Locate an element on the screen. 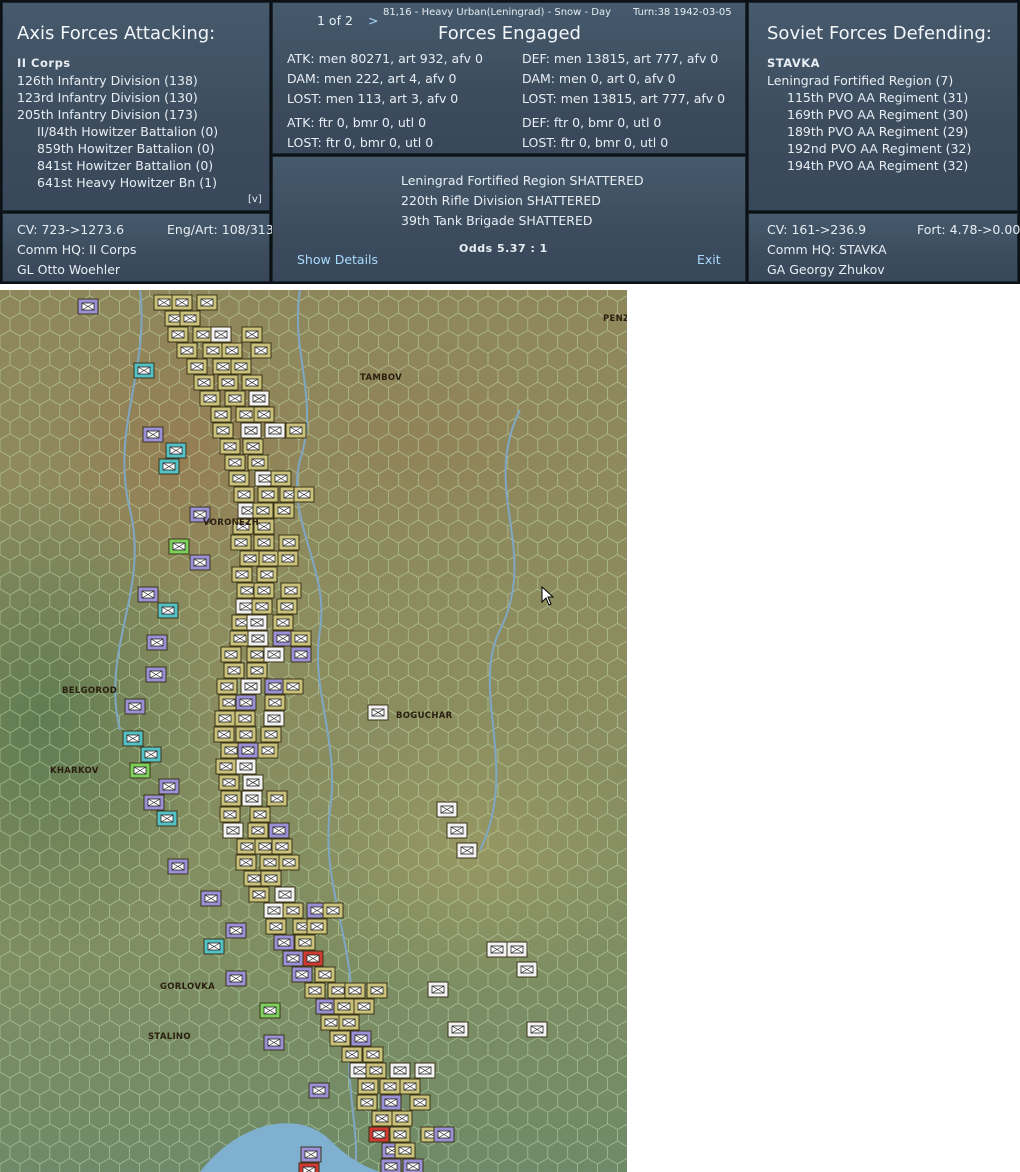  axis-unit: 859th Howitzer Battalion (0) is located at coordinates (126, 148).